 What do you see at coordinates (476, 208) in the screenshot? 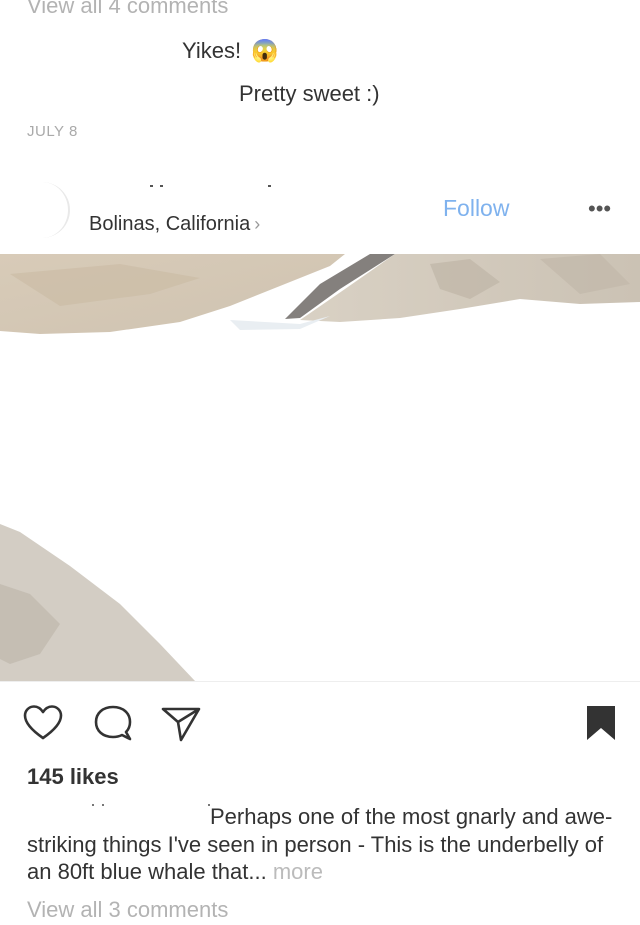
I see `follow-button: Follow` at bounding box center [476, 208].